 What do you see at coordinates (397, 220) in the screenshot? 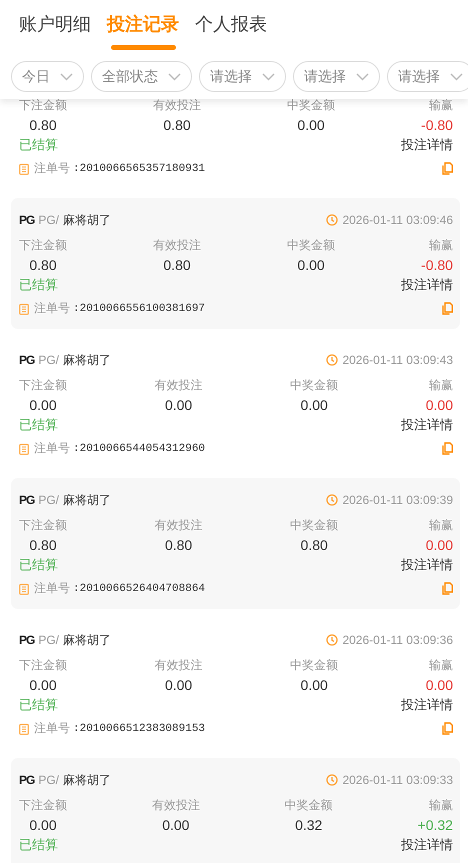
I see `bet-time: 2026-01-11 03:09:46` at bounding box center [397, 220].